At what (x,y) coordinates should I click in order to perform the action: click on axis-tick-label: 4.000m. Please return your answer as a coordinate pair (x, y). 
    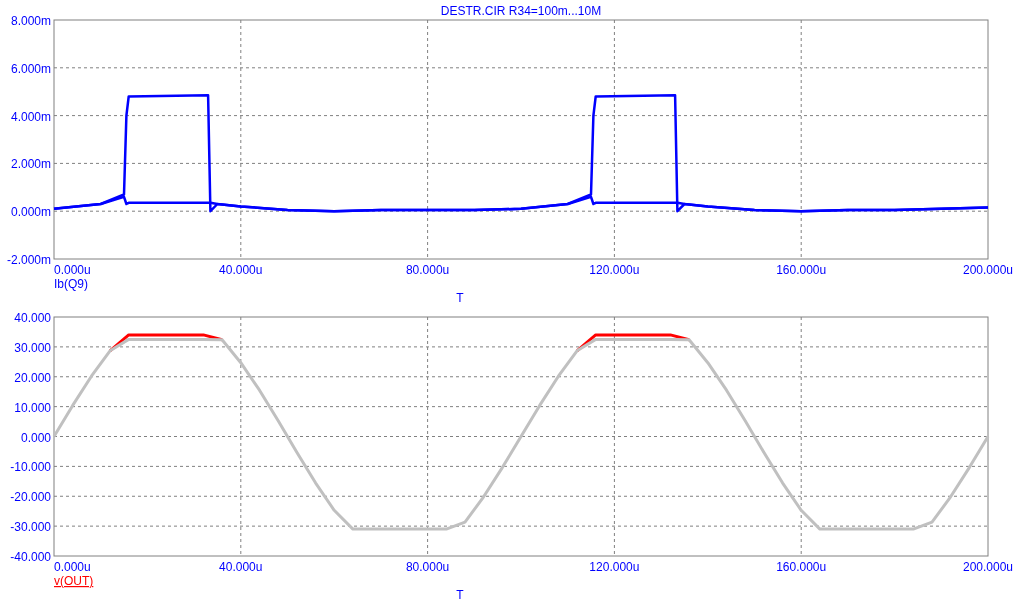
    Looking at the image, I should click on (30, 116).